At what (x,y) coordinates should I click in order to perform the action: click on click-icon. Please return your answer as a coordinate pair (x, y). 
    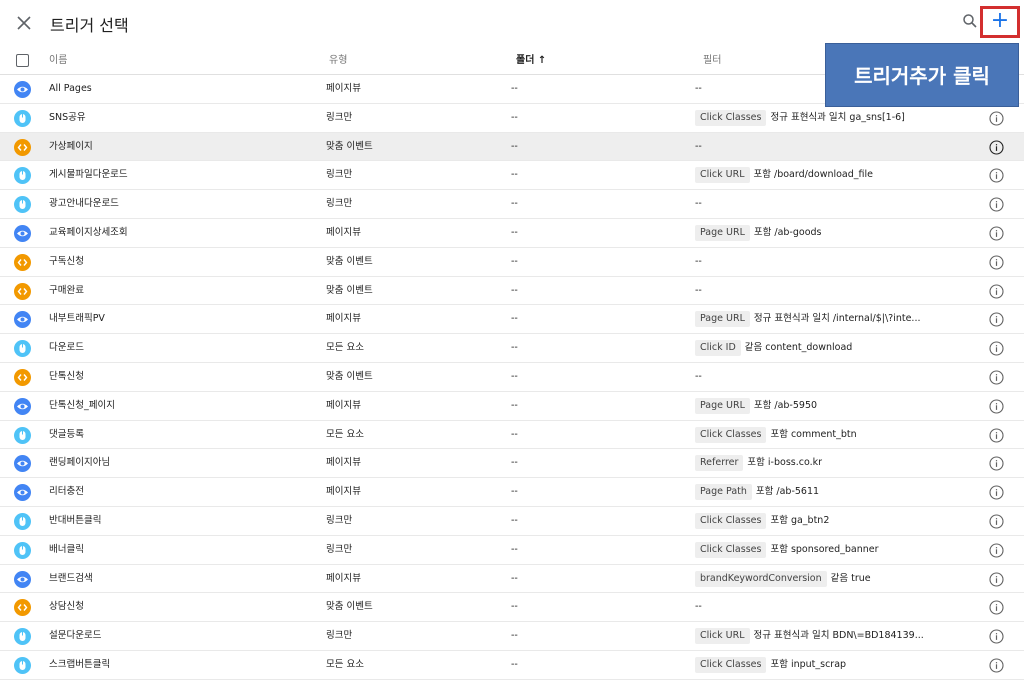
    Looking at the image, I should click on (22, 550).